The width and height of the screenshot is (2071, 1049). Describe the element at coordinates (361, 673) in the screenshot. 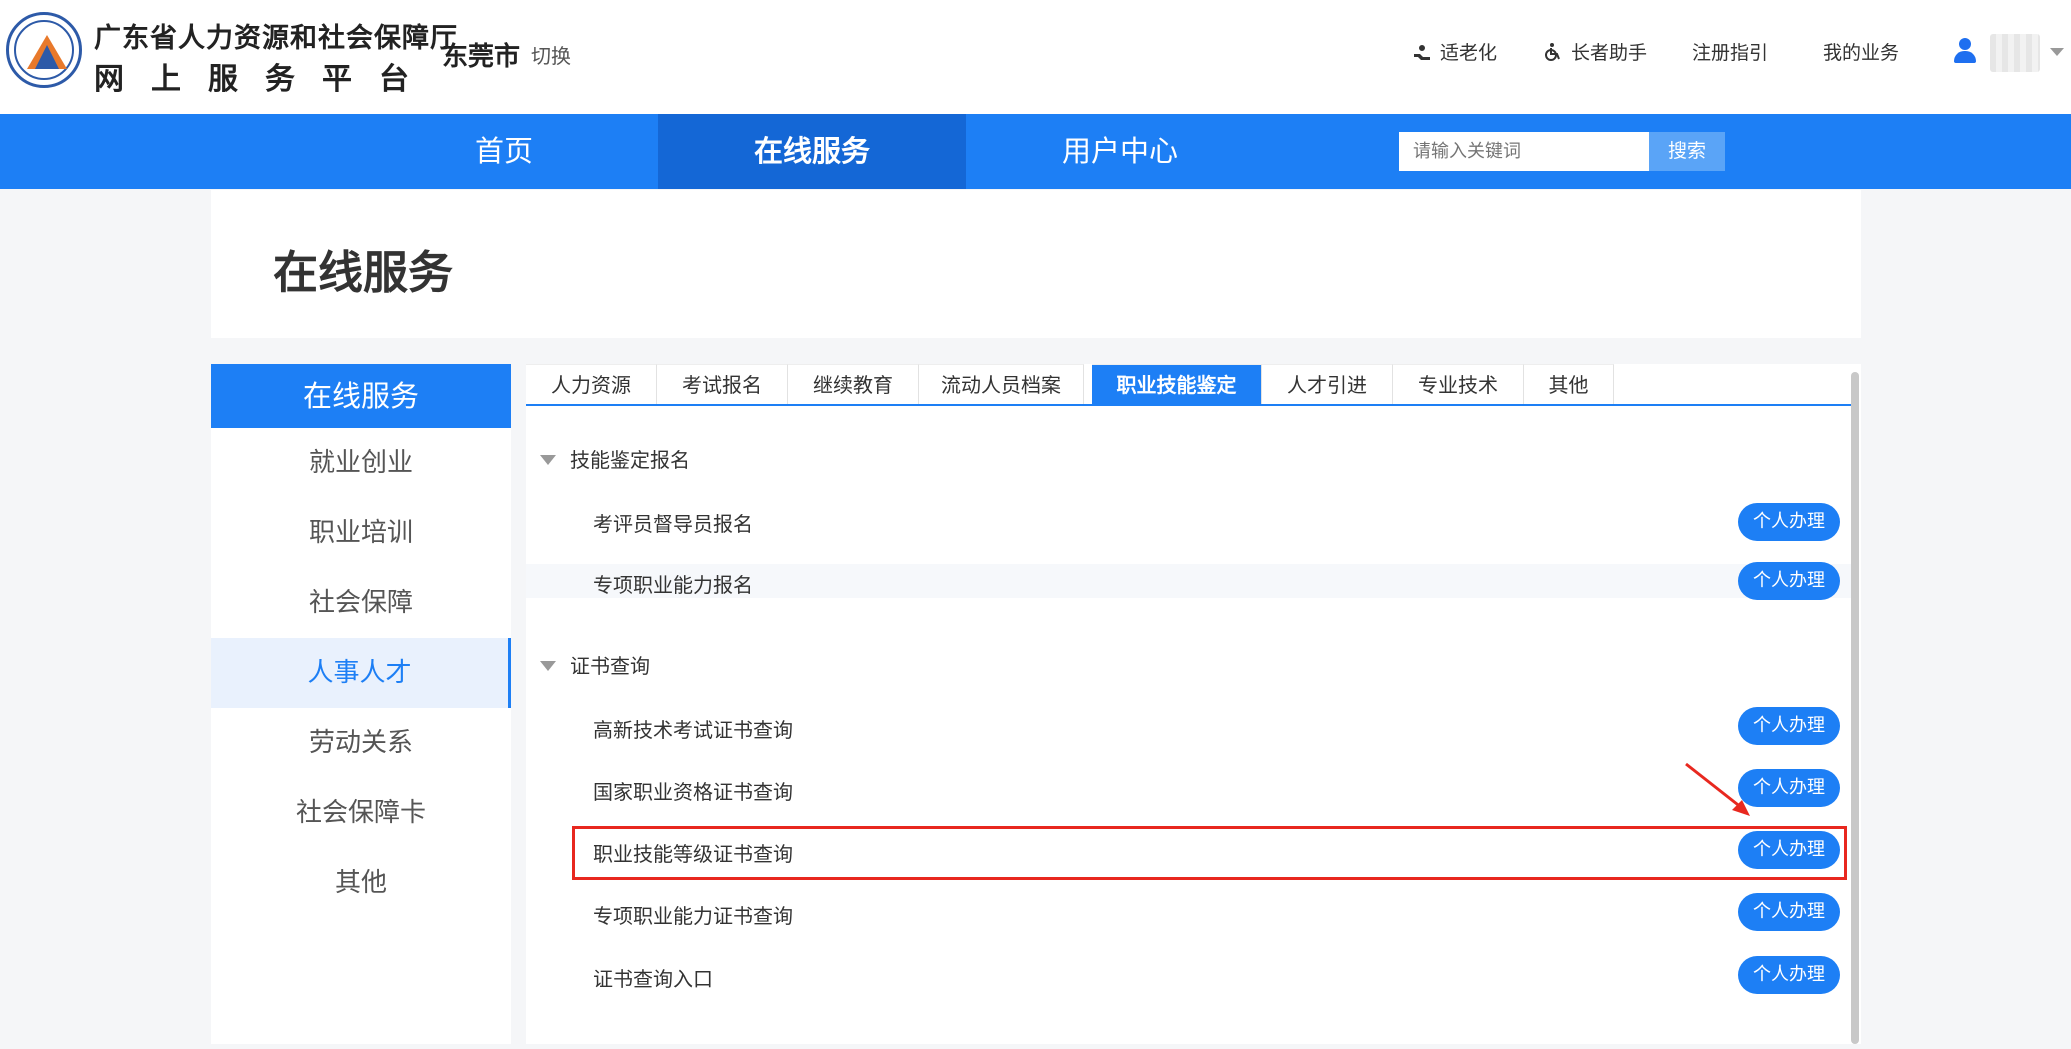

I see `side-item-personnel-talent: 人事人才` at that location.